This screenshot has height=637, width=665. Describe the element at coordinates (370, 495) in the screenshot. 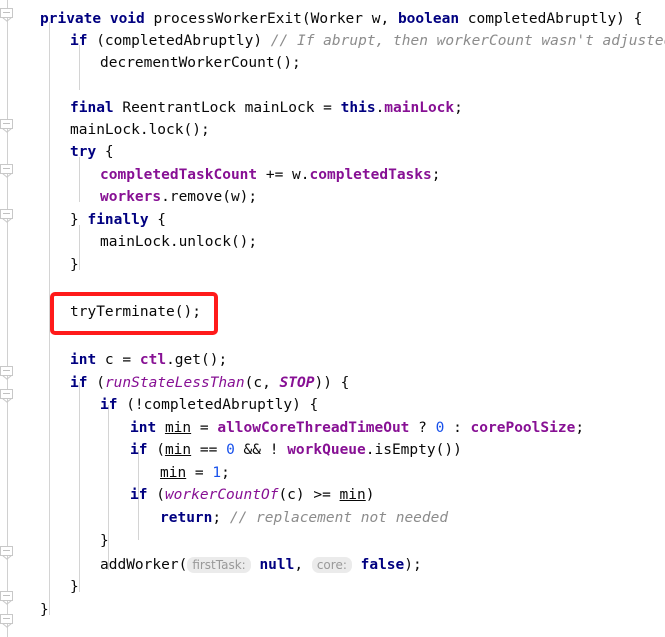

I see `code-token: )` at that location.